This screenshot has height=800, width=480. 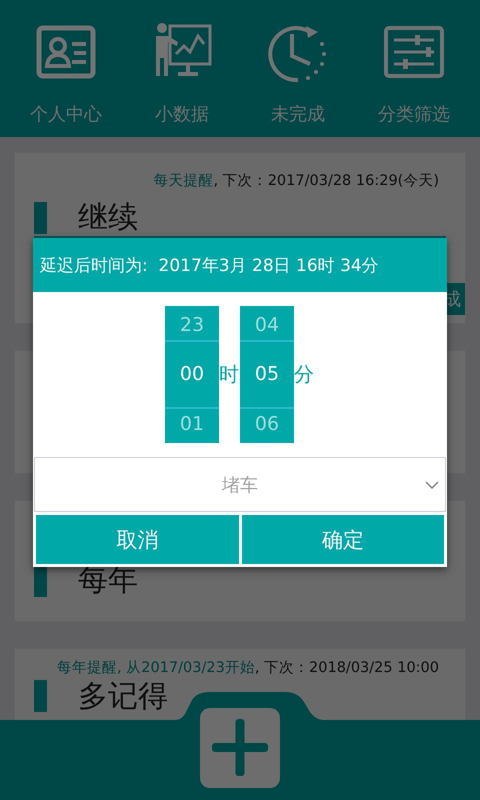 What do you see at coordinates (240, 485) in the screenshot?
I see `dropdown-placeholder: 堵车` at bounding box center [240, 485].